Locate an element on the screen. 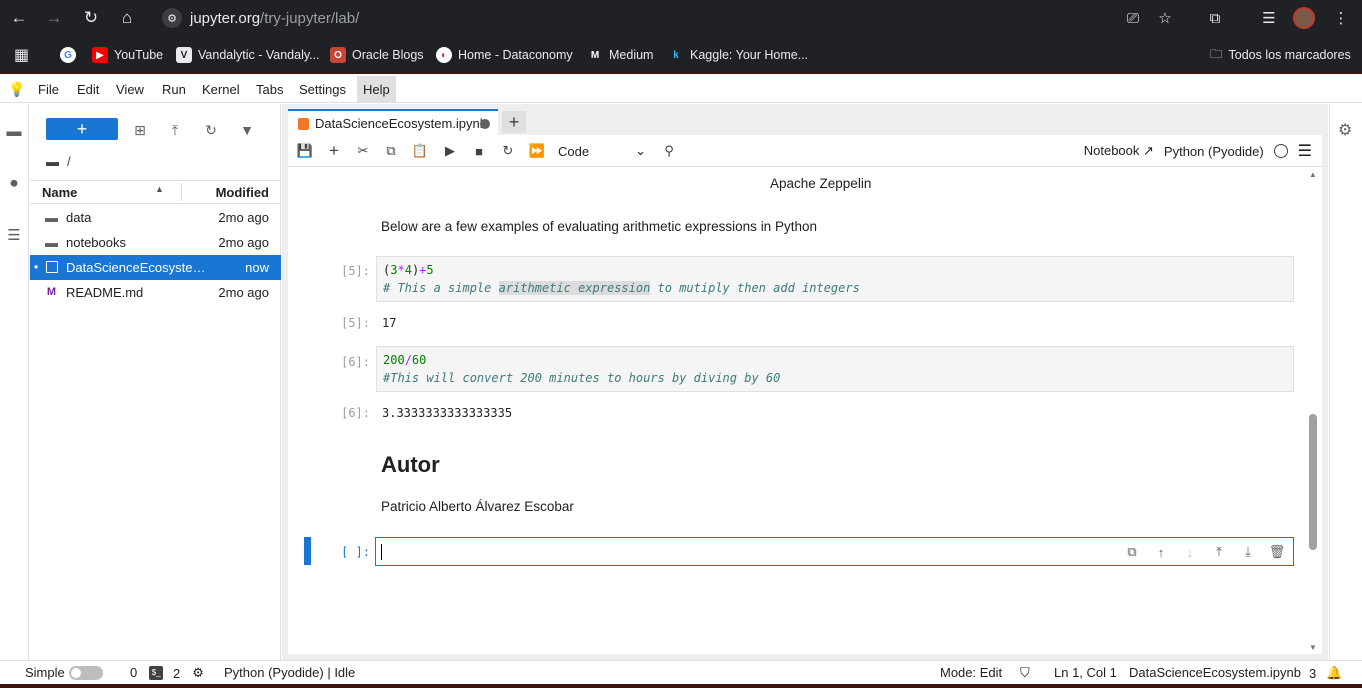 This screenshot has width=1362, height=688. cut-icon: ✂ is located at coordinates (363, 151).